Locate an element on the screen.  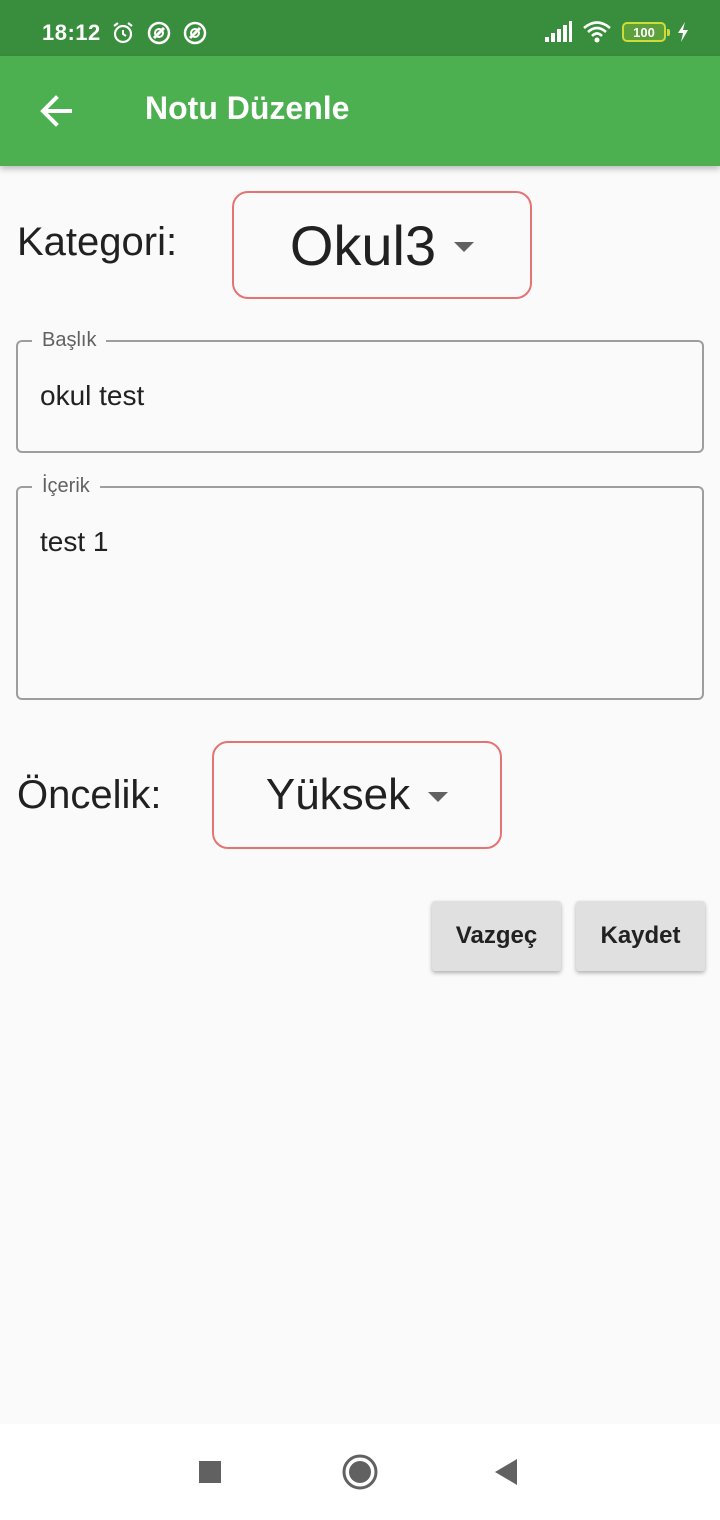
title-field: Başlık okul test is located at coordinates (360, 390).